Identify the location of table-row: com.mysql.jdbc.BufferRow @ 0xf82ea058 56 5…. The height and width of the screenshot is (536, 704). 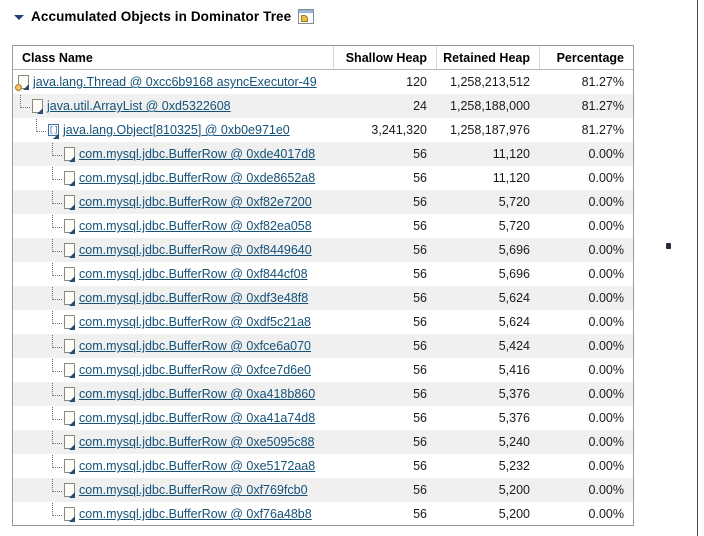
(323, 226).